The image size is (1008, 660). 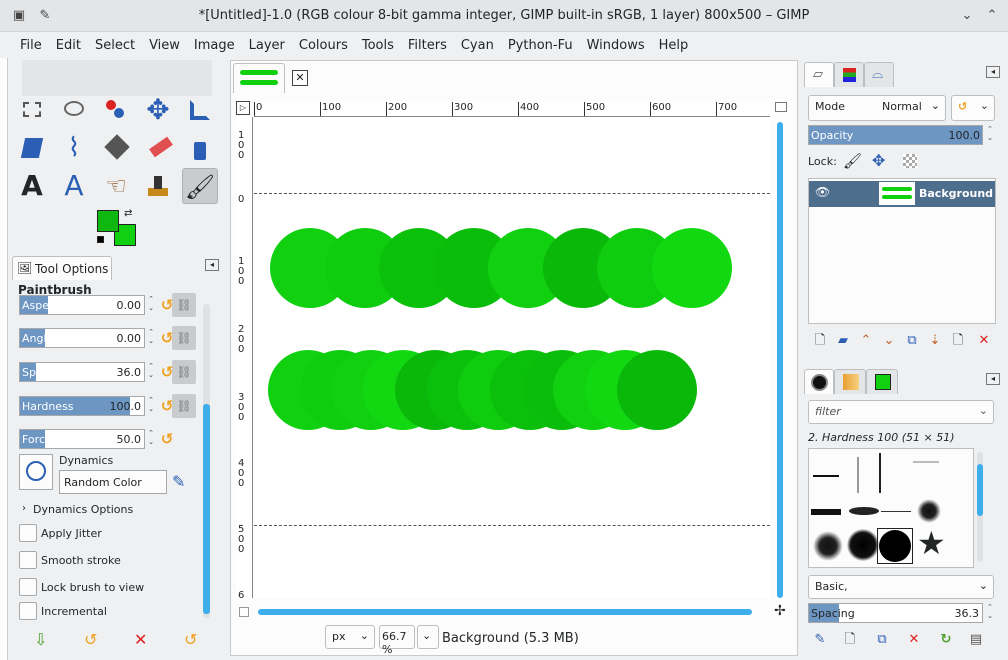 What do you see at coordinates (984, 341) in the screenshot?
I see `delete-layer-icon: ✕` at bounding box center [984, 341].